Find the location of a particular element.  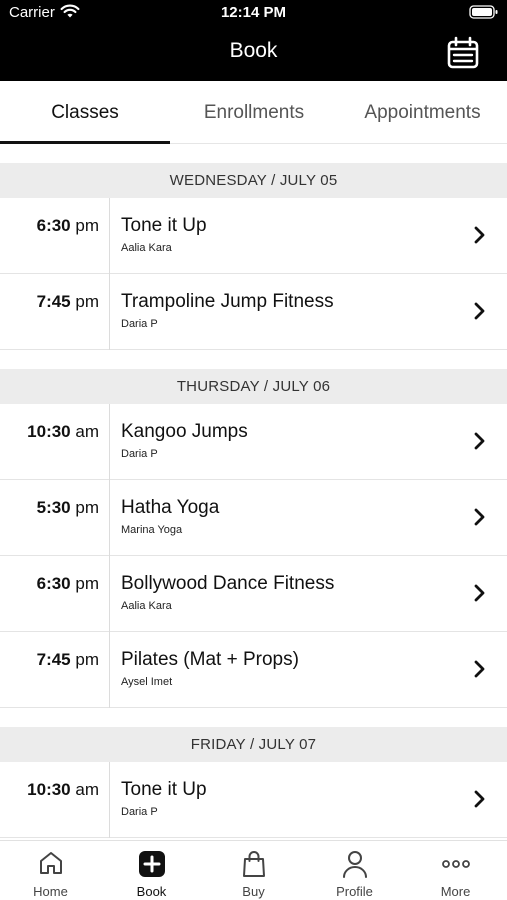

nav-profile: Profile is located at coordinates (354, 870).